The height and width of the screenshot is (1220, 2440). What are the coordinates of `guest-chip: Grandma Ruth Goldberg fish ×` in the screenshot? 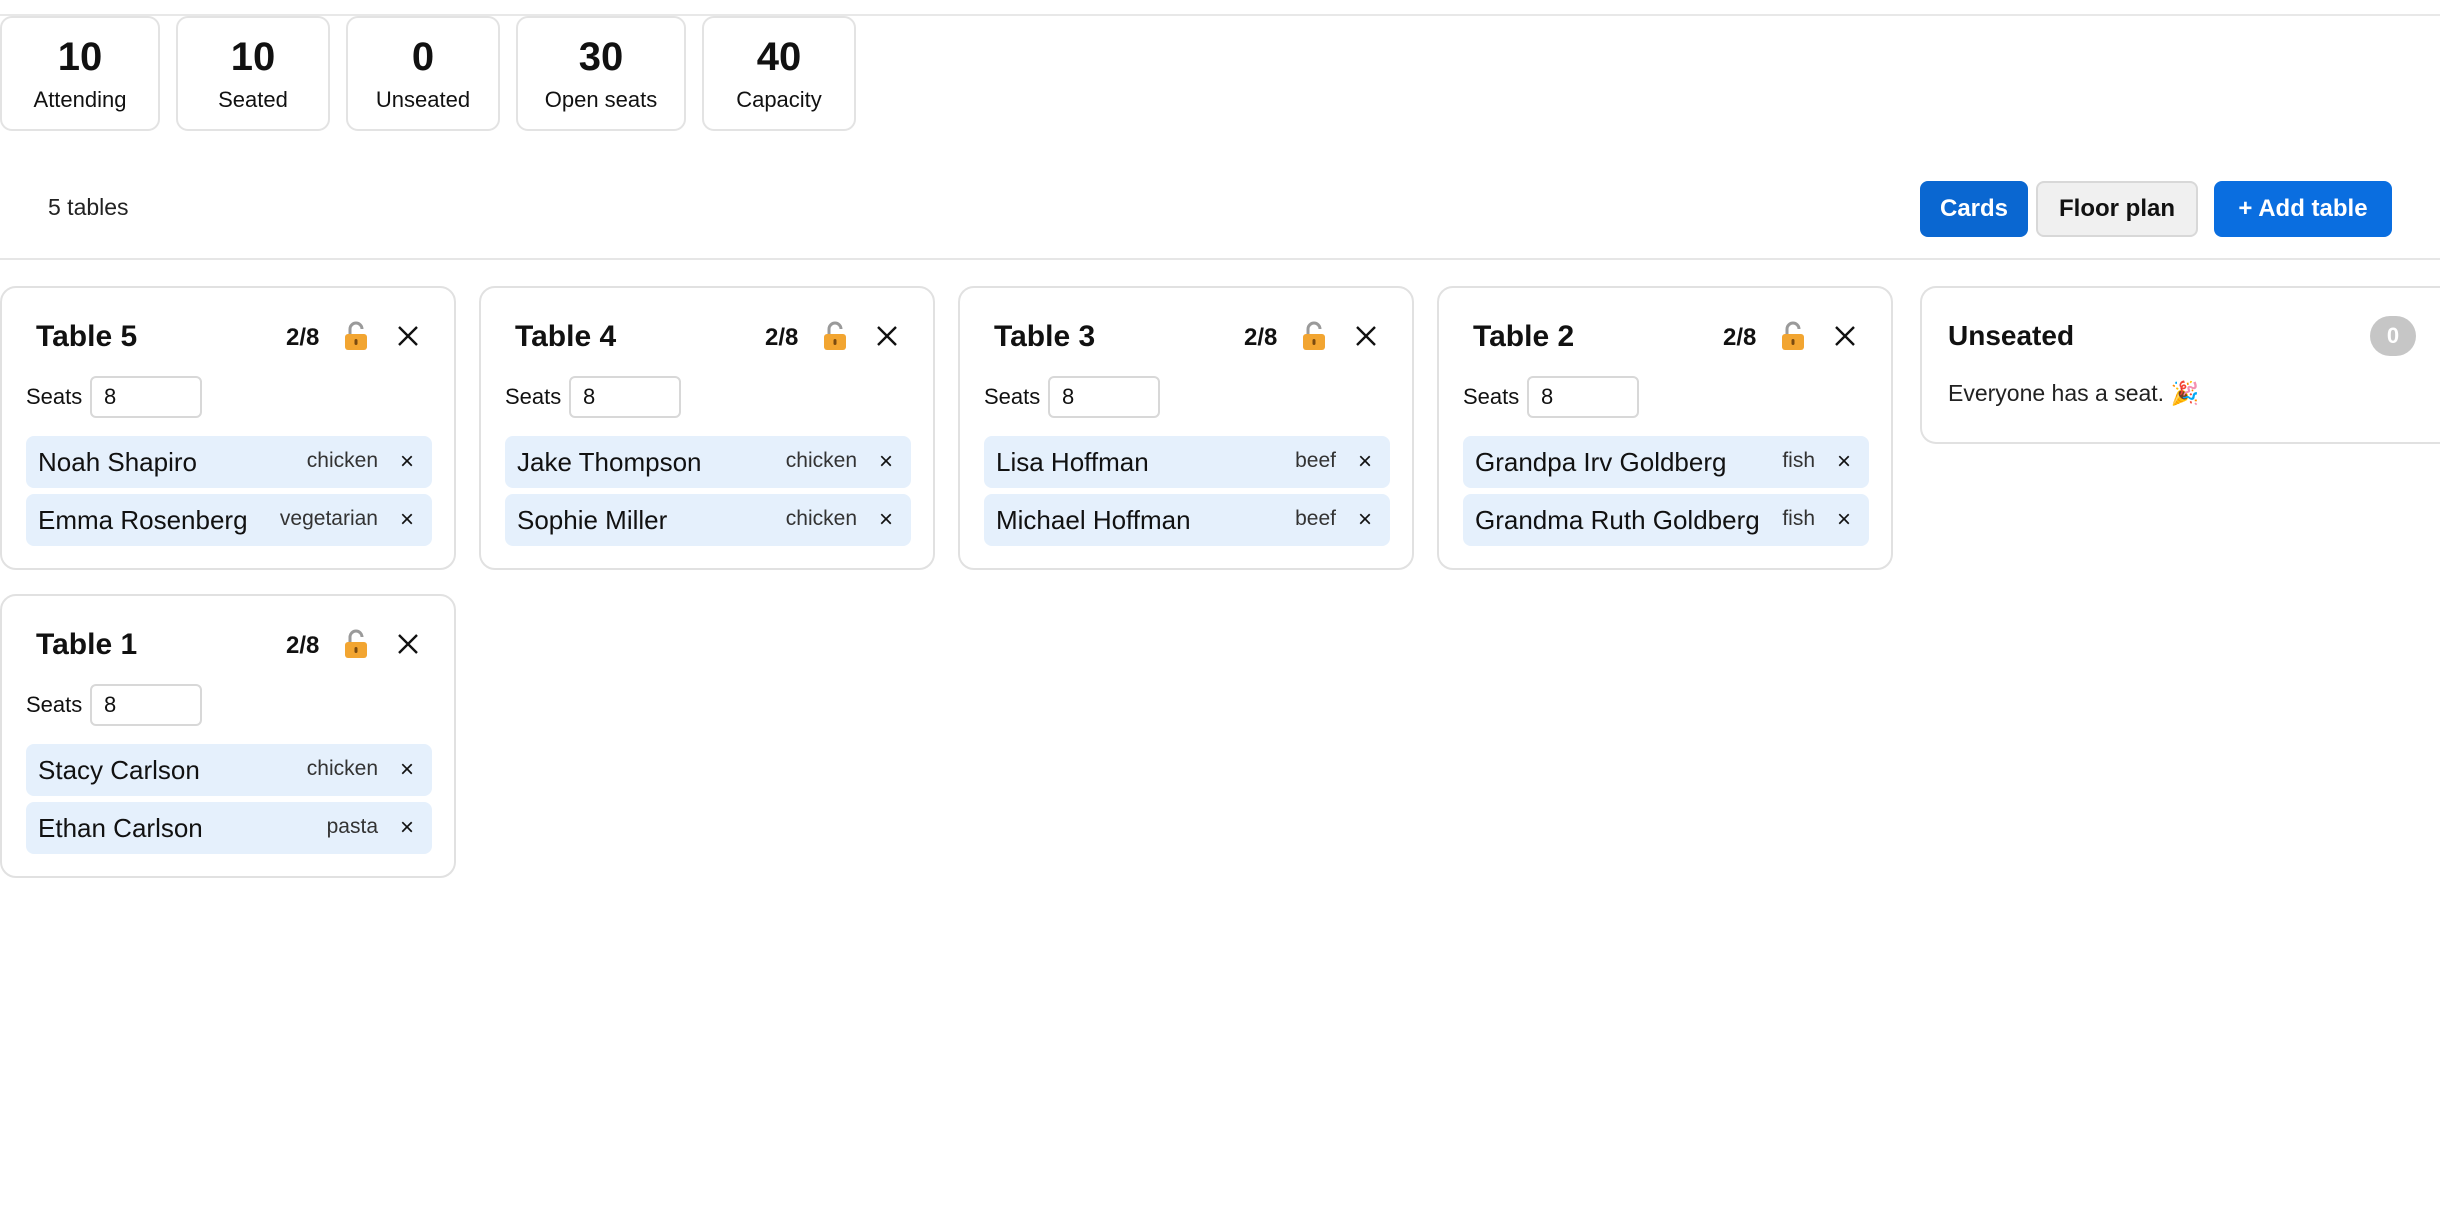 It's located at (1666, 520).